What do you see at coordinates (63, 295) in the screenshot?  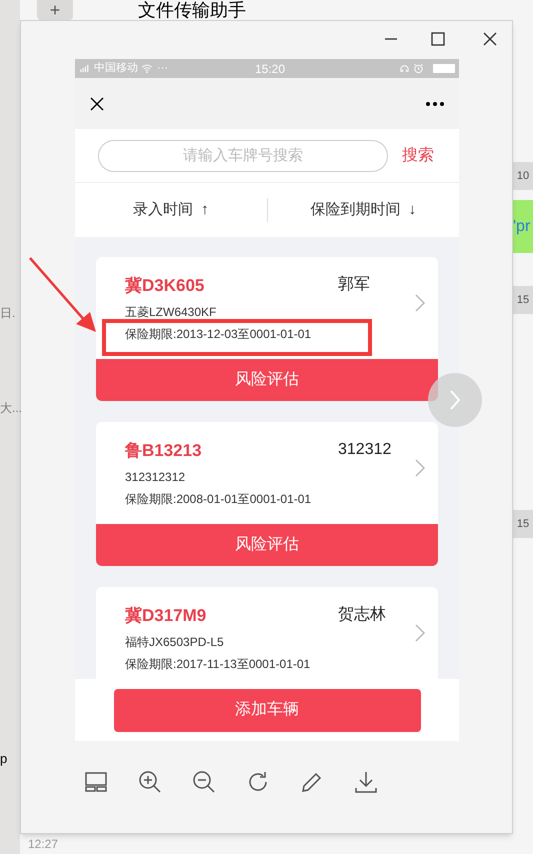 I see `pointer-arrow-icon` at bounding box center [63, 295].